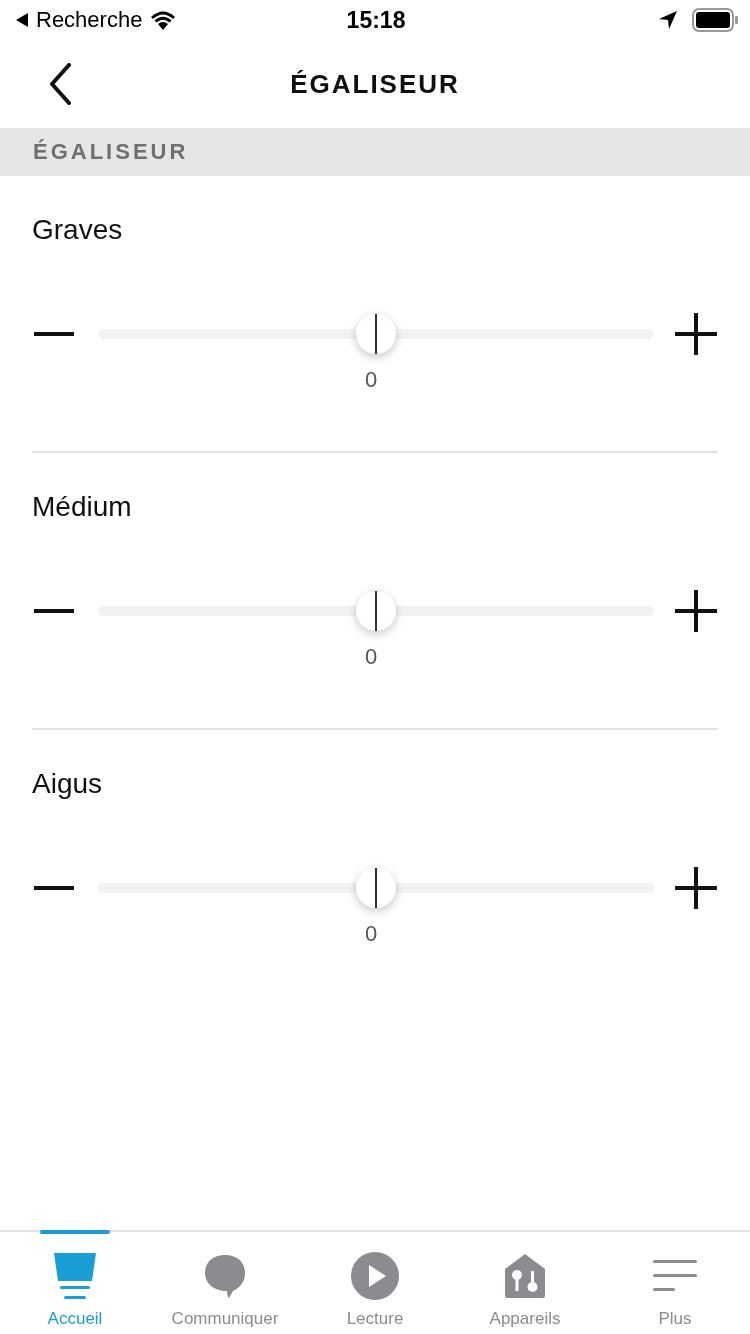  I want to click on tab: Plus, so click(675, 1283).